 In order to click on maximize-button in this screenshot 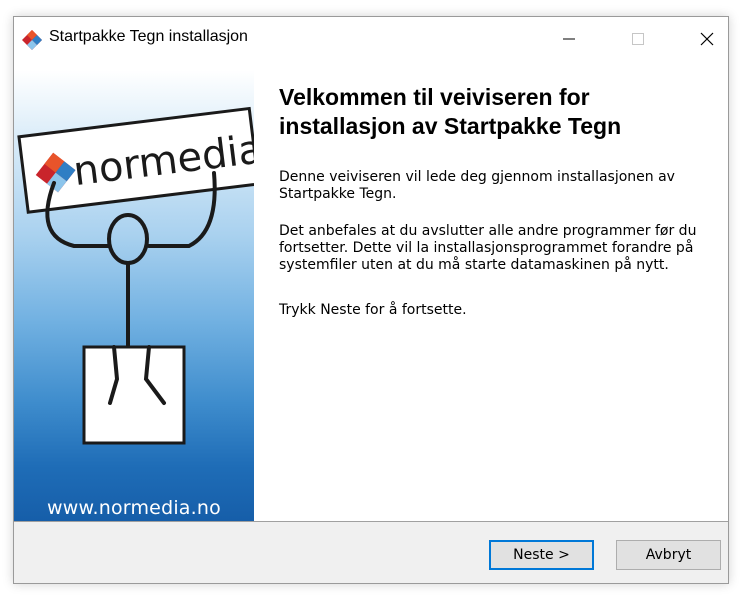, I will do `click(638, 39)`.